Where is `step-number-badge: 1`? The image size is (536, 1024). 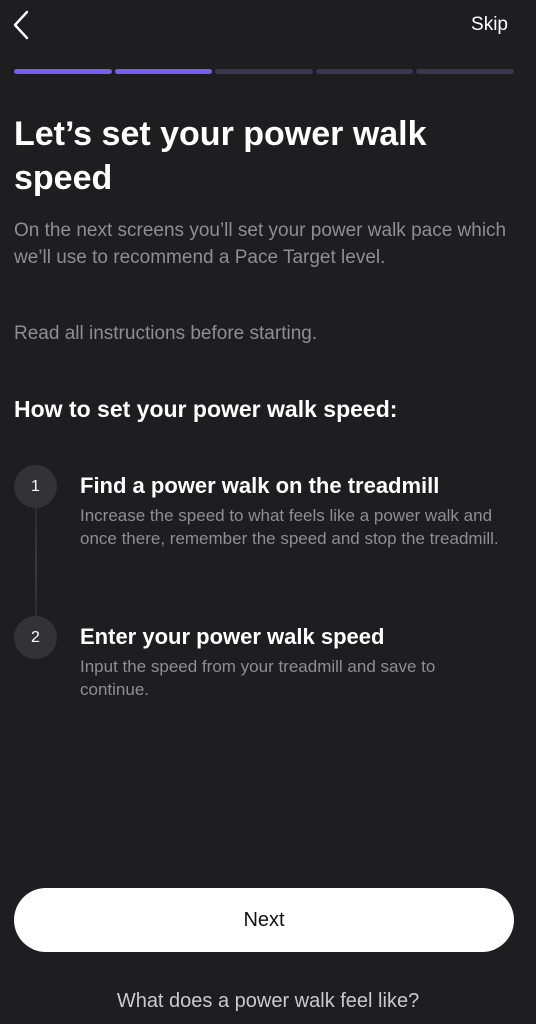 step-number-badge: 1 is located at coordinates (35, 486).